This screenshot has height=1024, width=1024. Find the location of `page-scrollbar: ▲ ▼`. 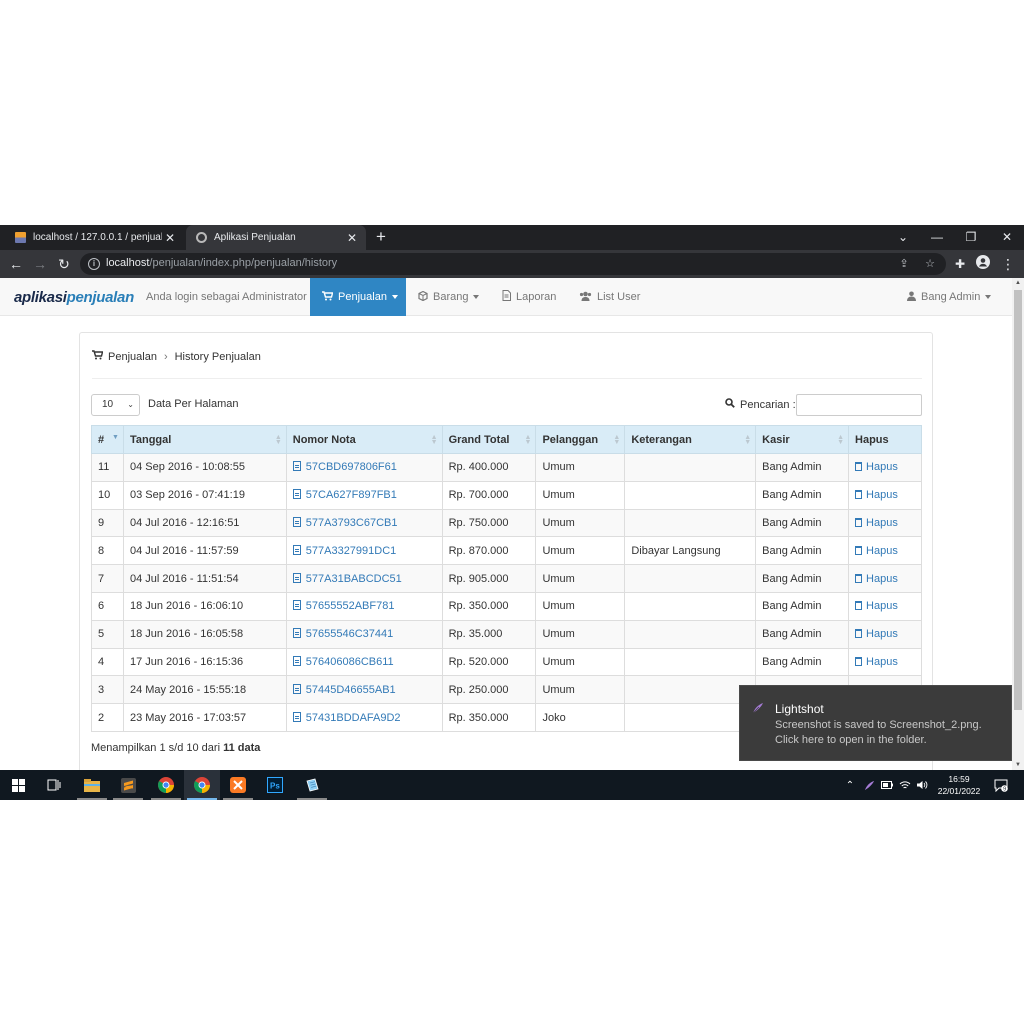

page-scrollbar: ▲ ▼ is located at coordinates (1018, 524).